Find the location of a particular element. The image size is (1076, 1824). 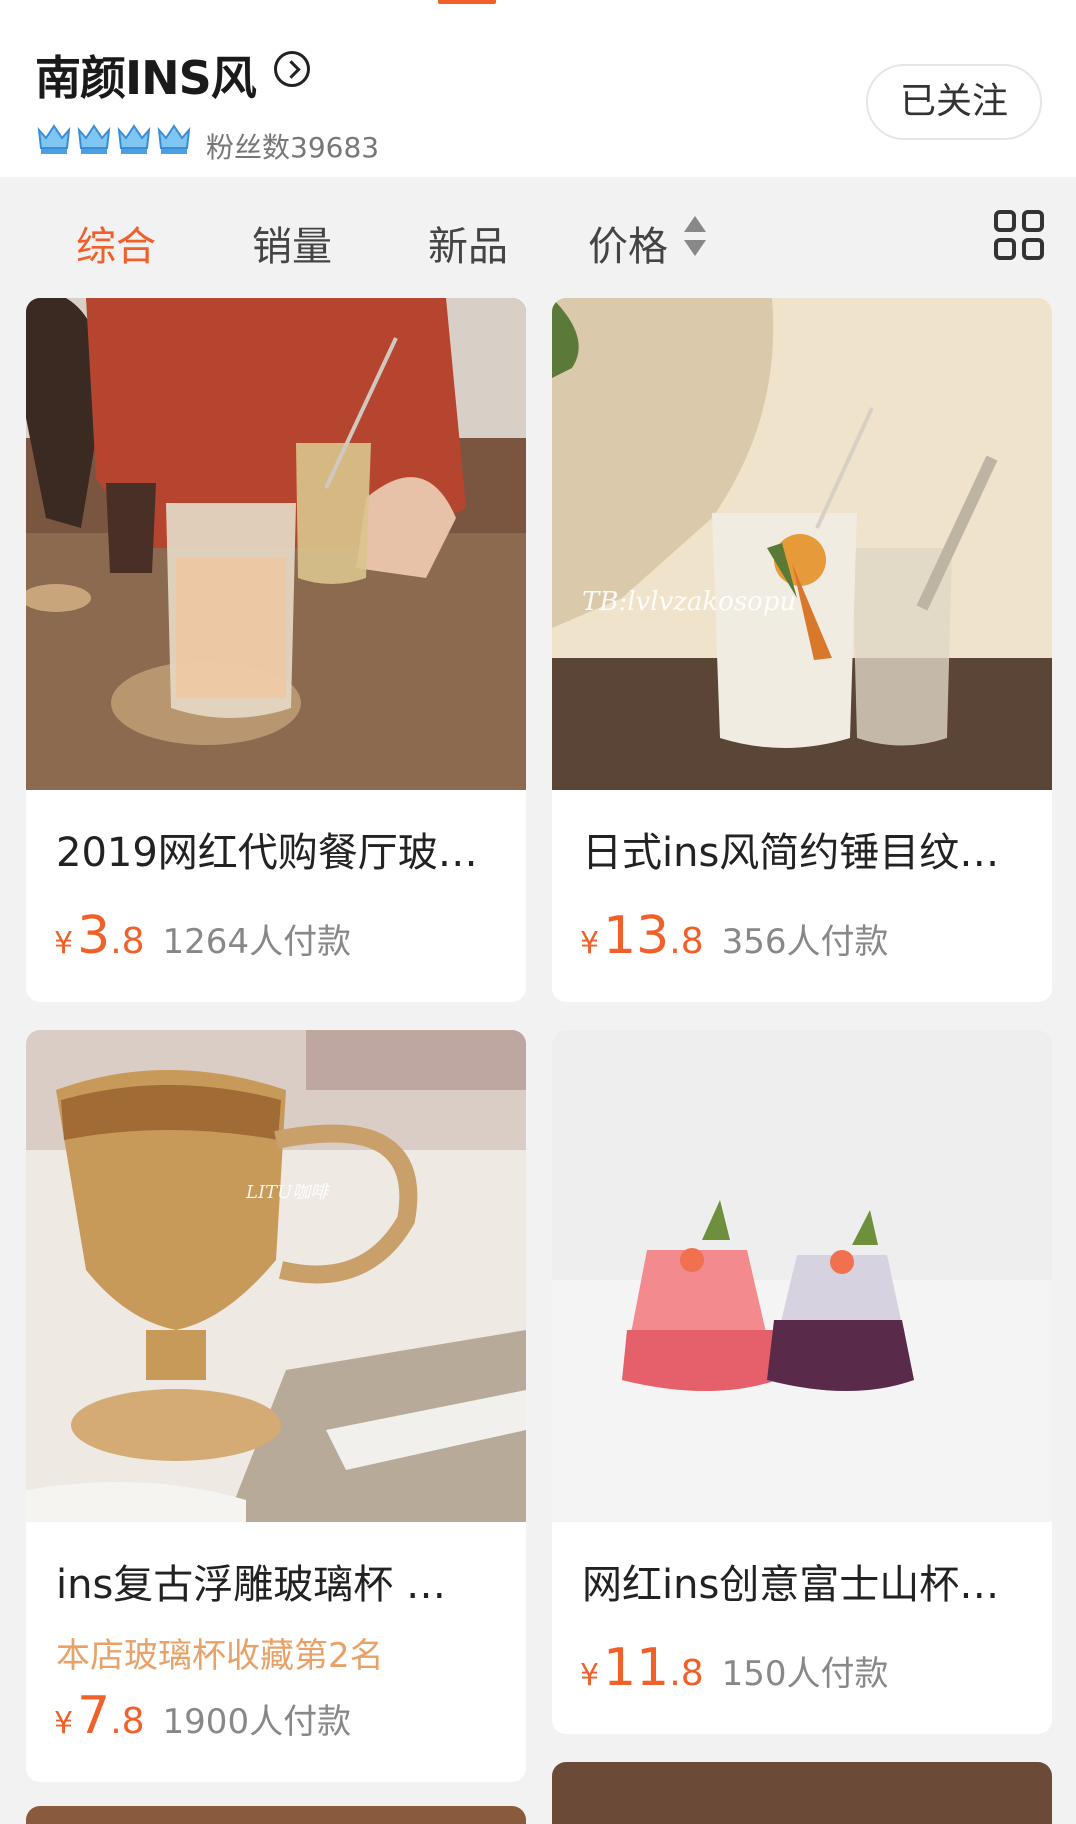

tab-new: 新品 is located at coordinates (468, 243).